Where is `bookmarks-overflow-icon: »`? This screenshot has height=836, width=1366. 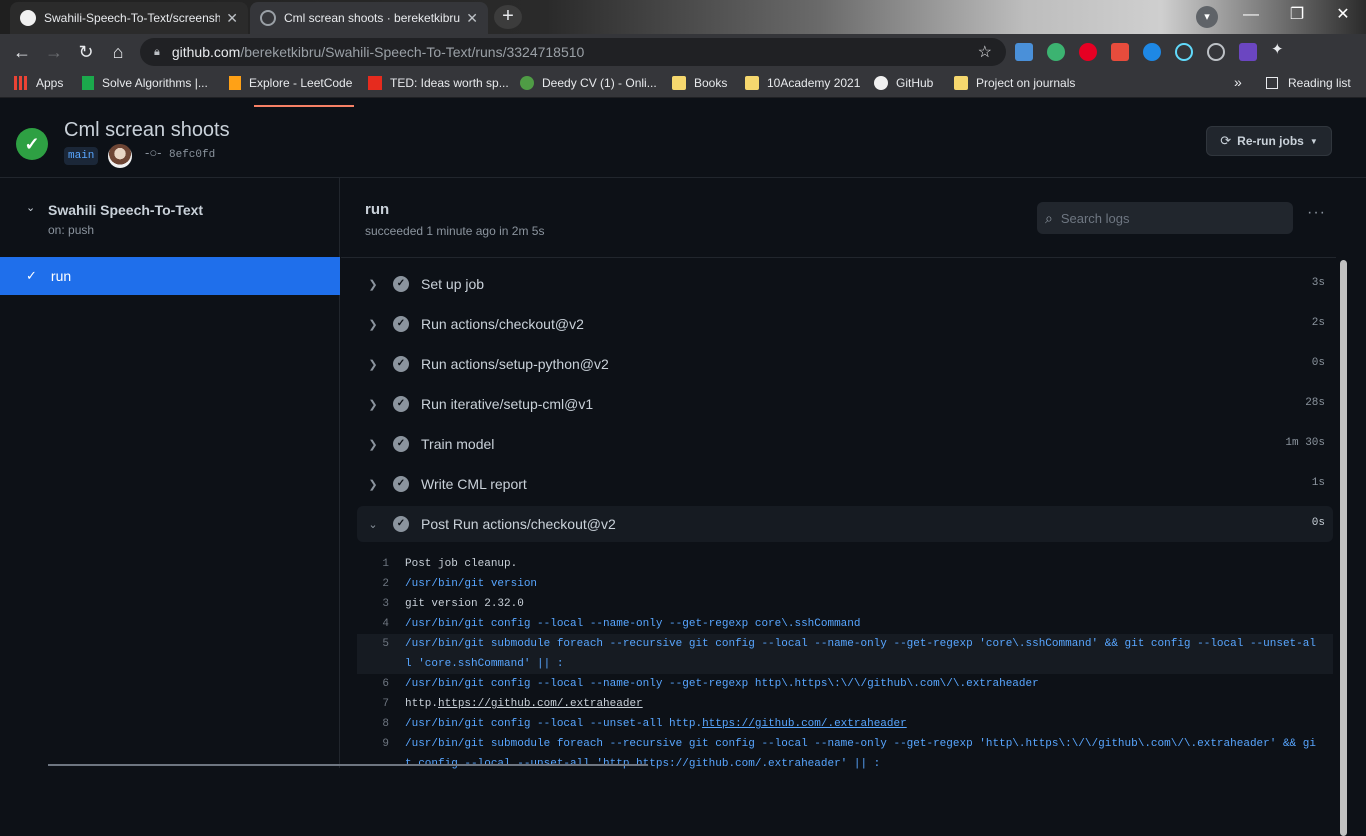
bookmarks-overflow-icon: » is located at coordinates (1238, 82).